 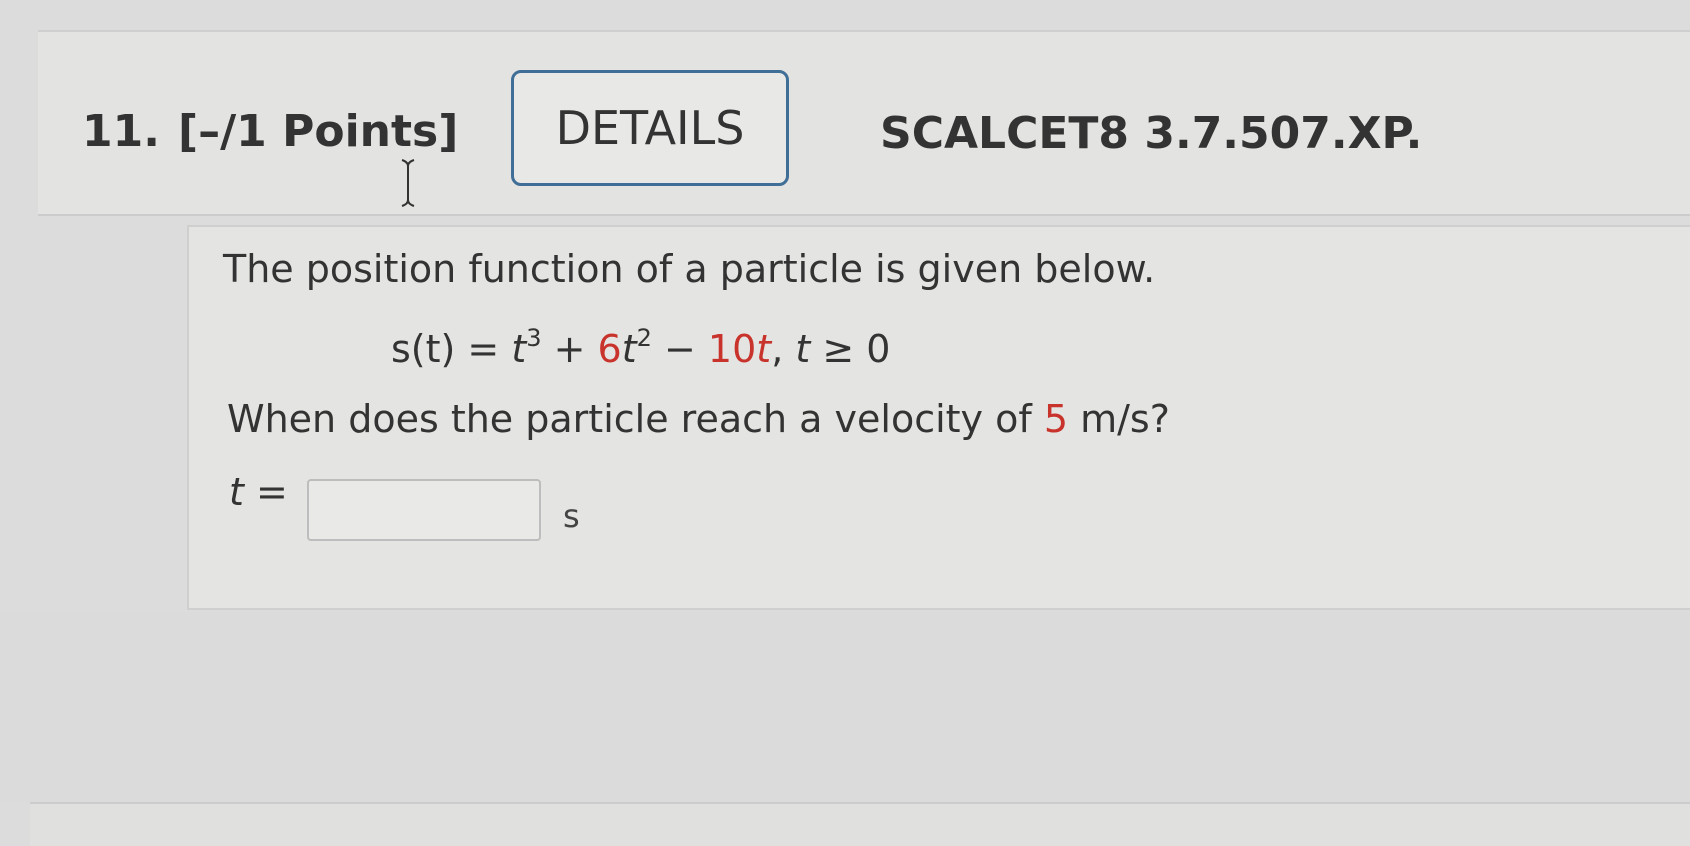 What do you see at coordinates (783, 349) in the screenshot?
I see `equation-comma: ,` at bounding box center [783, 349].